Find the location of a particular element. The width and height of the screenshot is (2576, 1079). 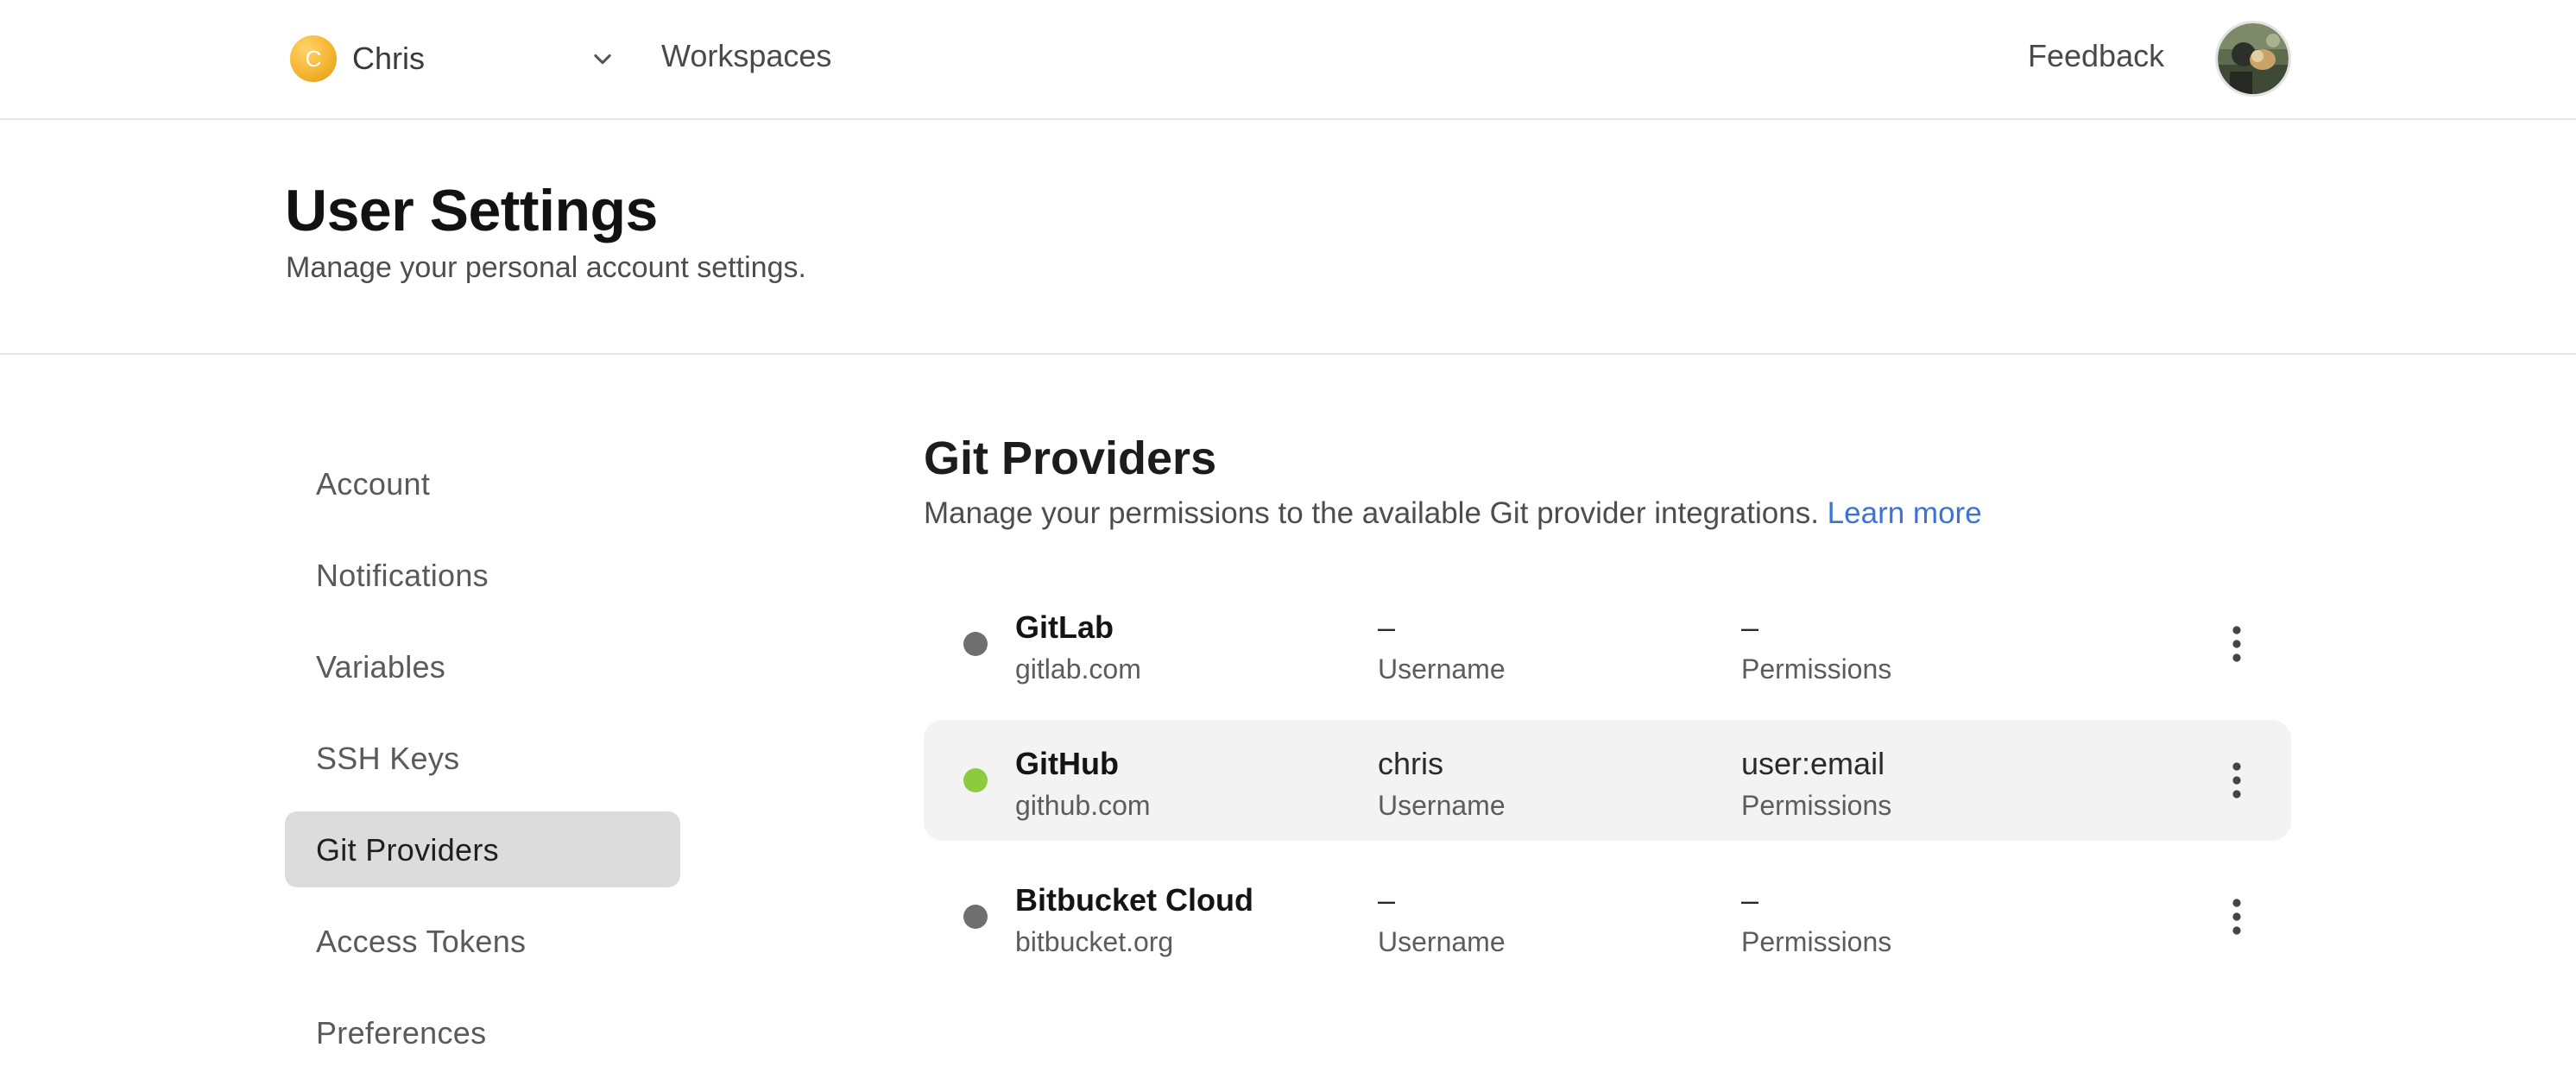

nav-workspaces-link: Workspaces is located at coordinates (746, 56).